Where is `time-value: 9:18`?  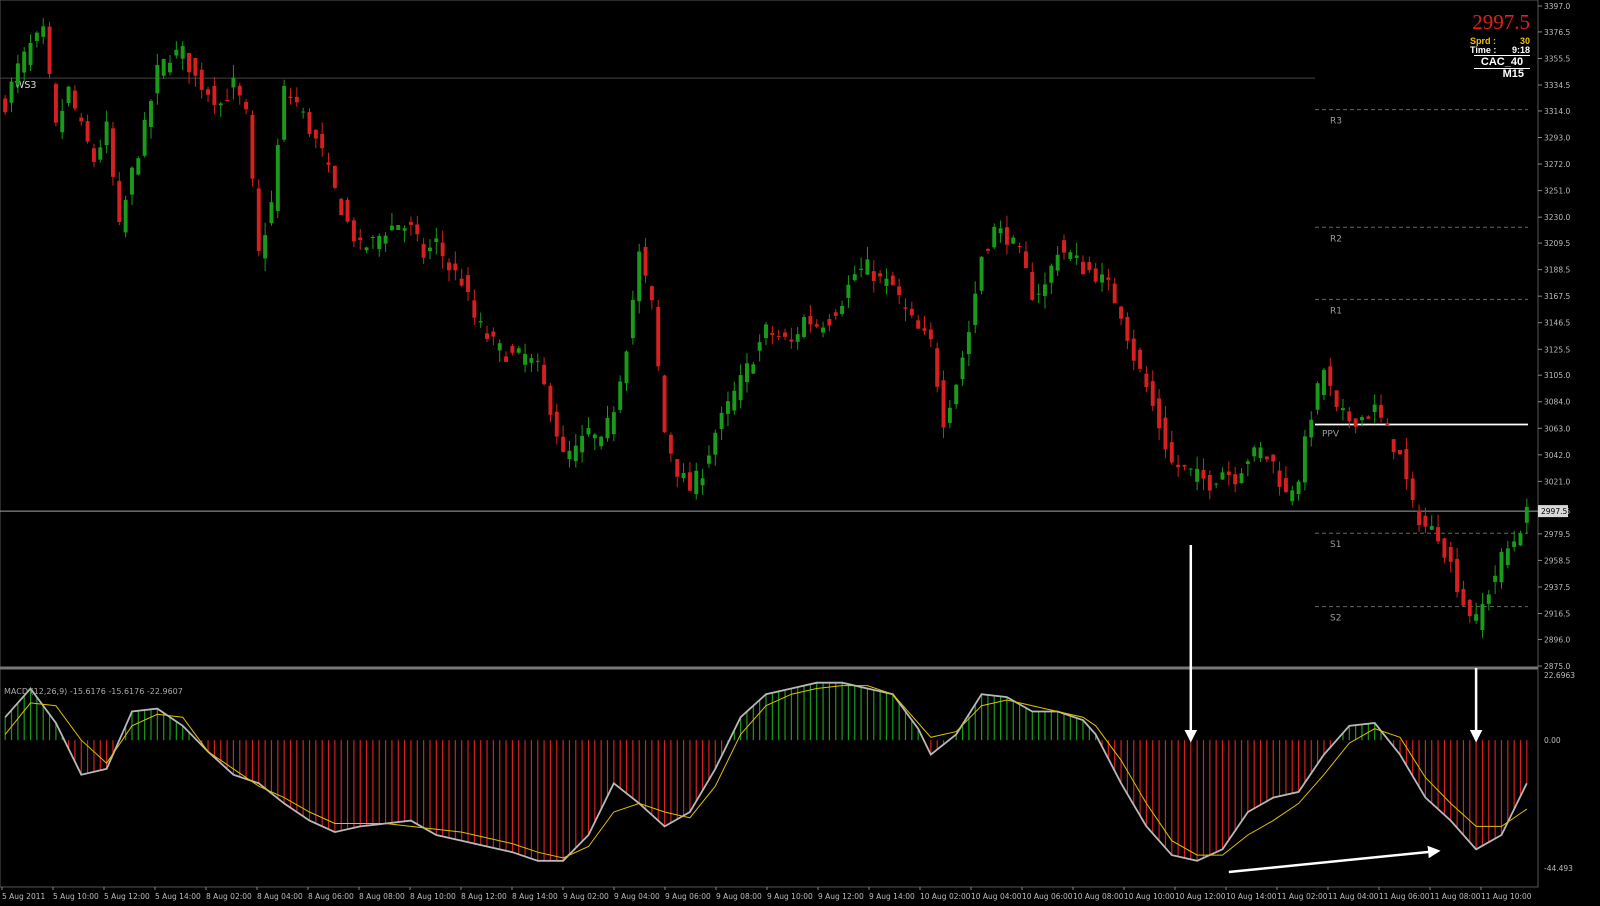
time-value: 9:18 is located at coordinates (1520, 50).